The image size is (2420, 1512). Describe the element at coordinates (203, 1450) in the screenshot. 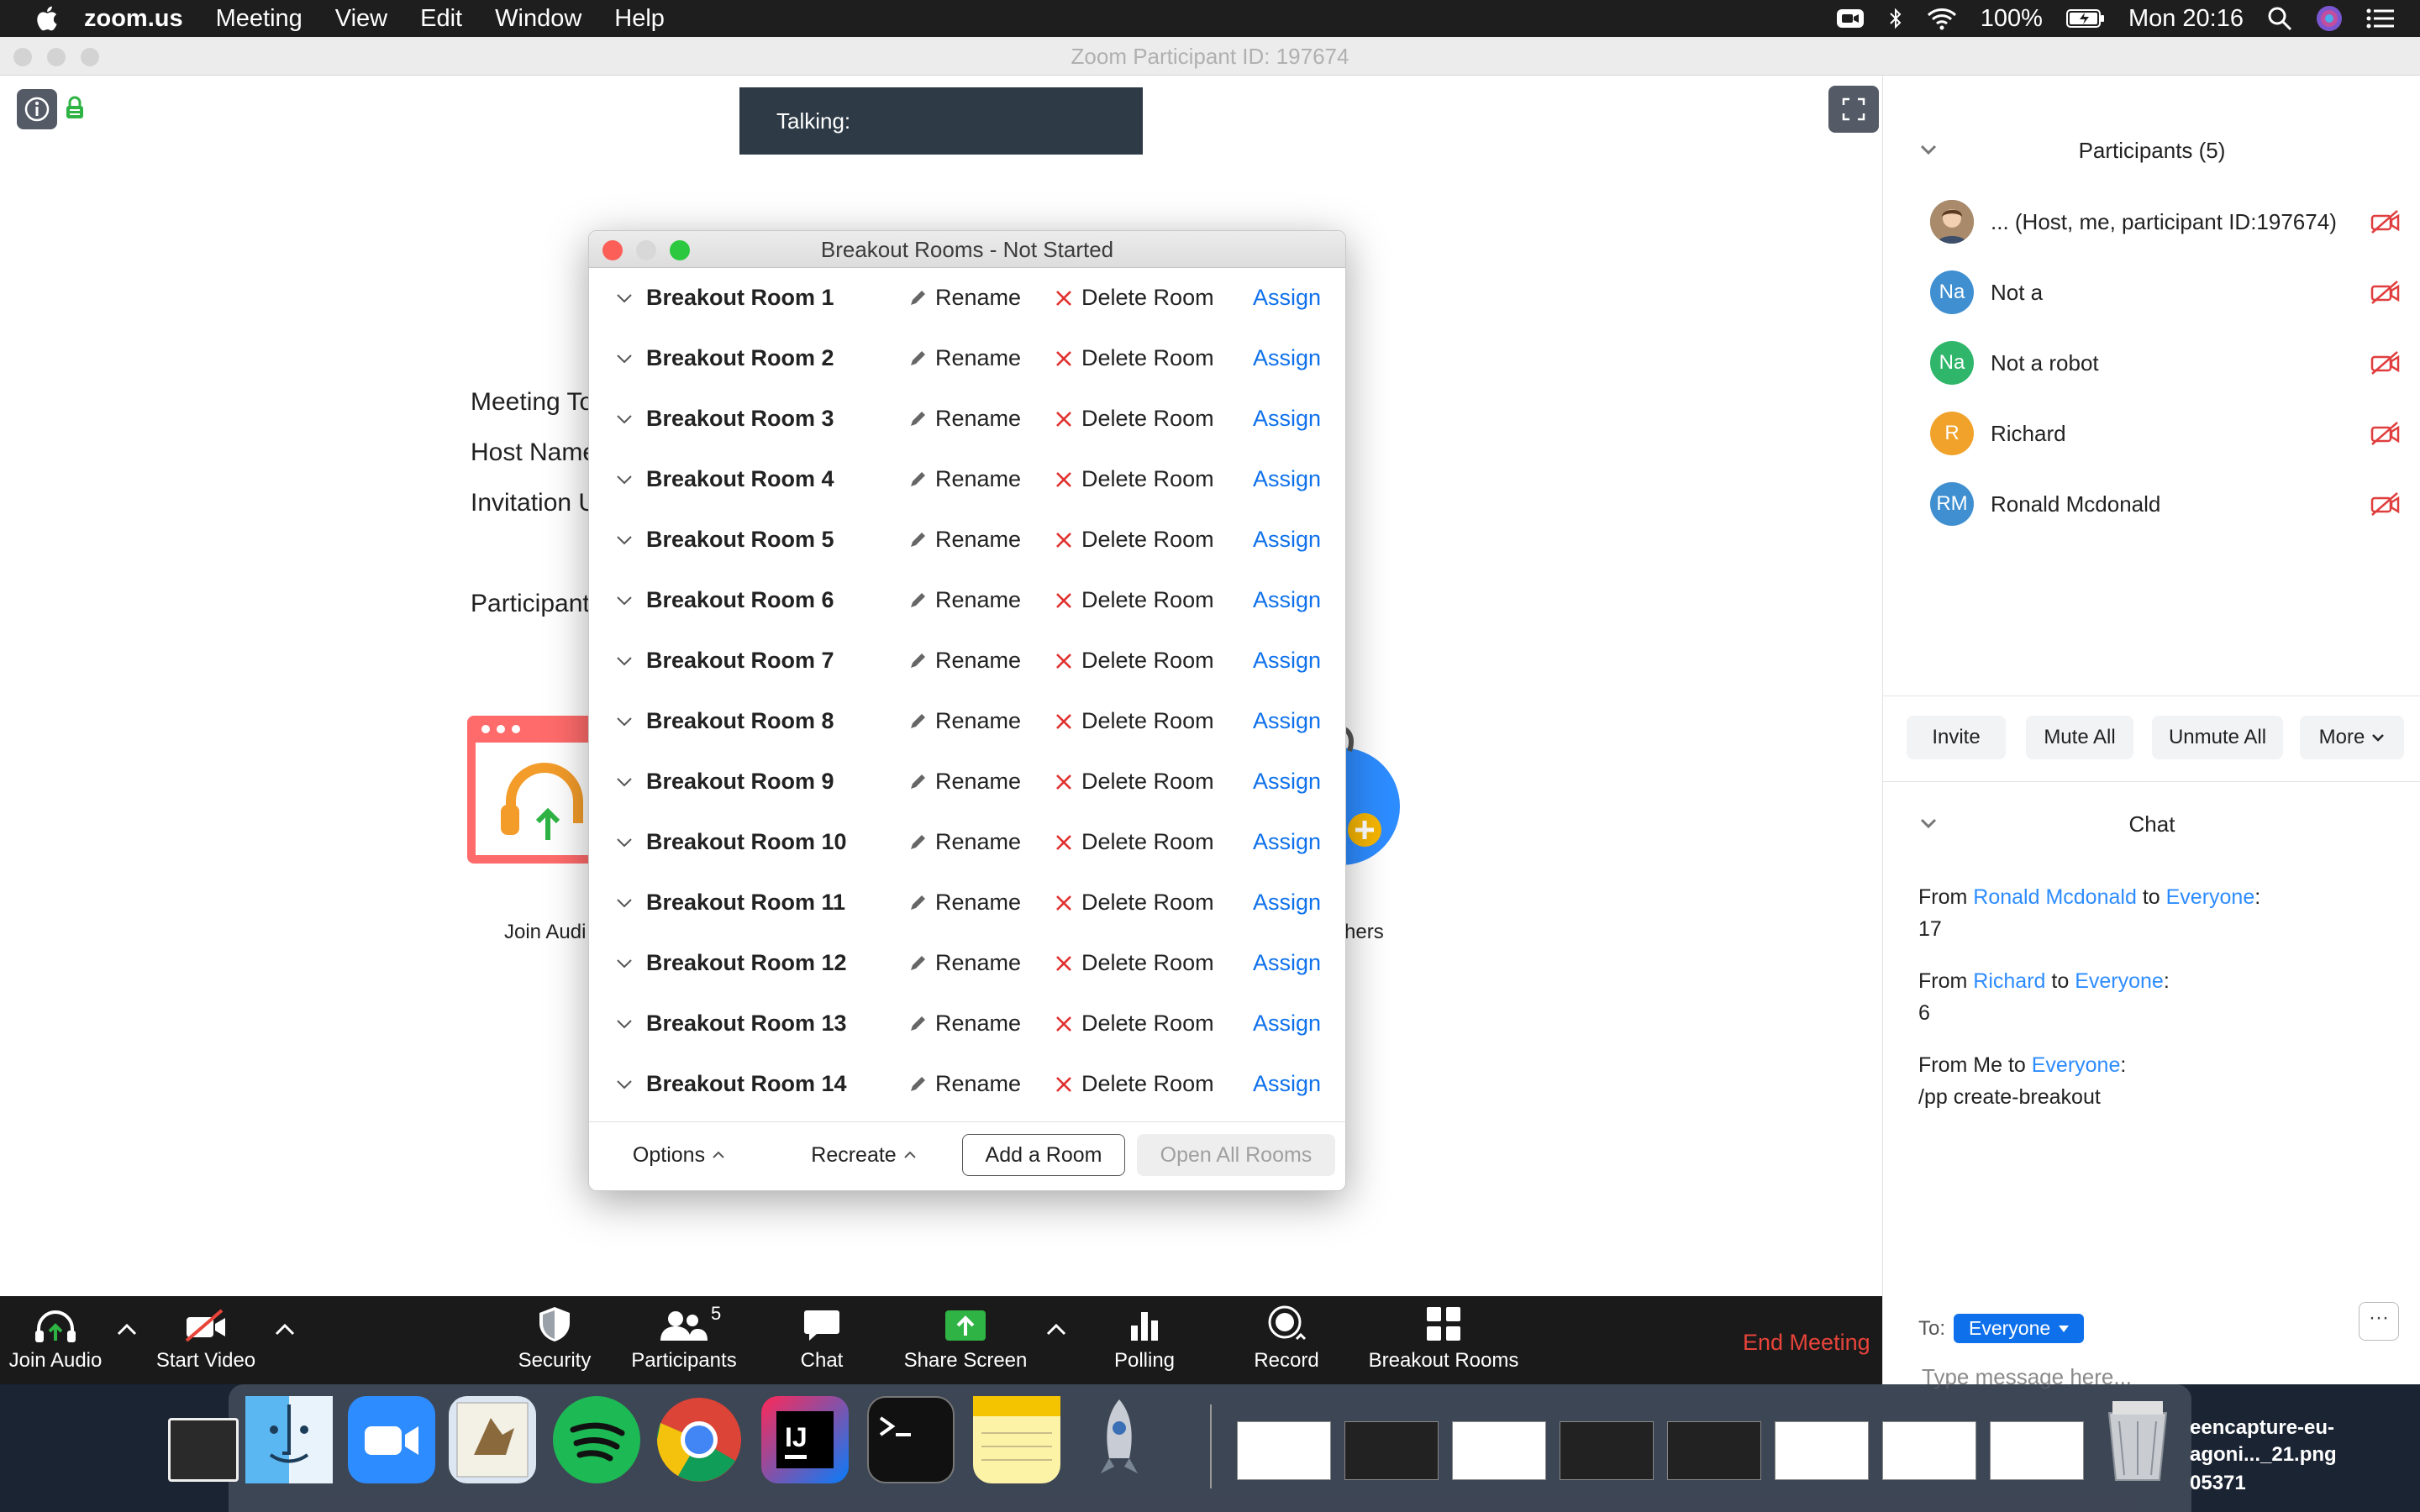

I see `desktop-image-thumbnail` at that location.